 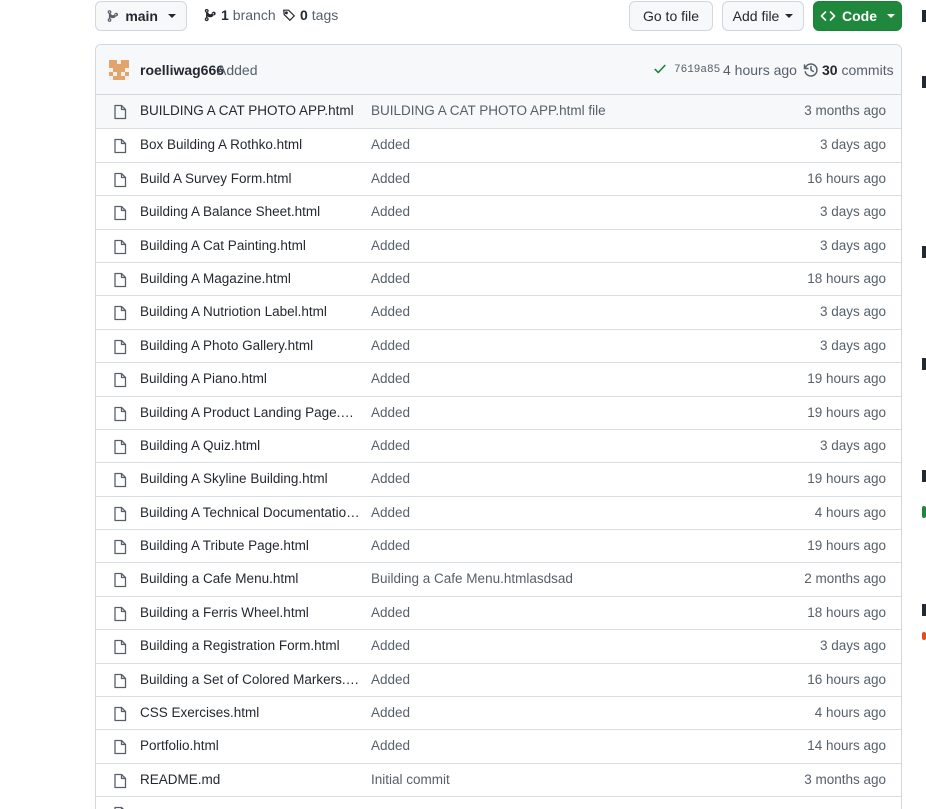 What do you see at coordinates (250, 378) in the screenshot?
I see `file-name-link: Building A Piano.html` at bounding box center [250, 378].